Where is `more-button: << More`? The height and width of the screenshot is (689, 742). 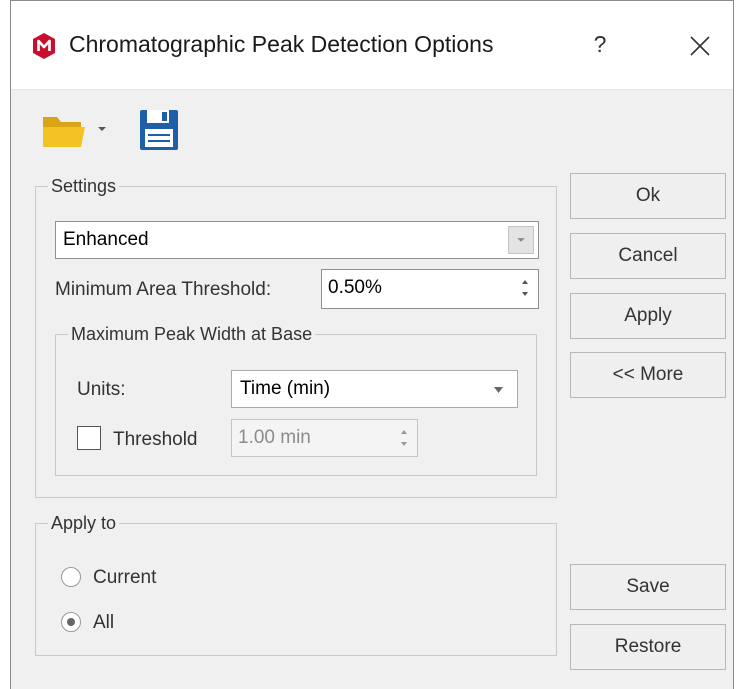
more-button: << More is located at coordinates (648, 375).